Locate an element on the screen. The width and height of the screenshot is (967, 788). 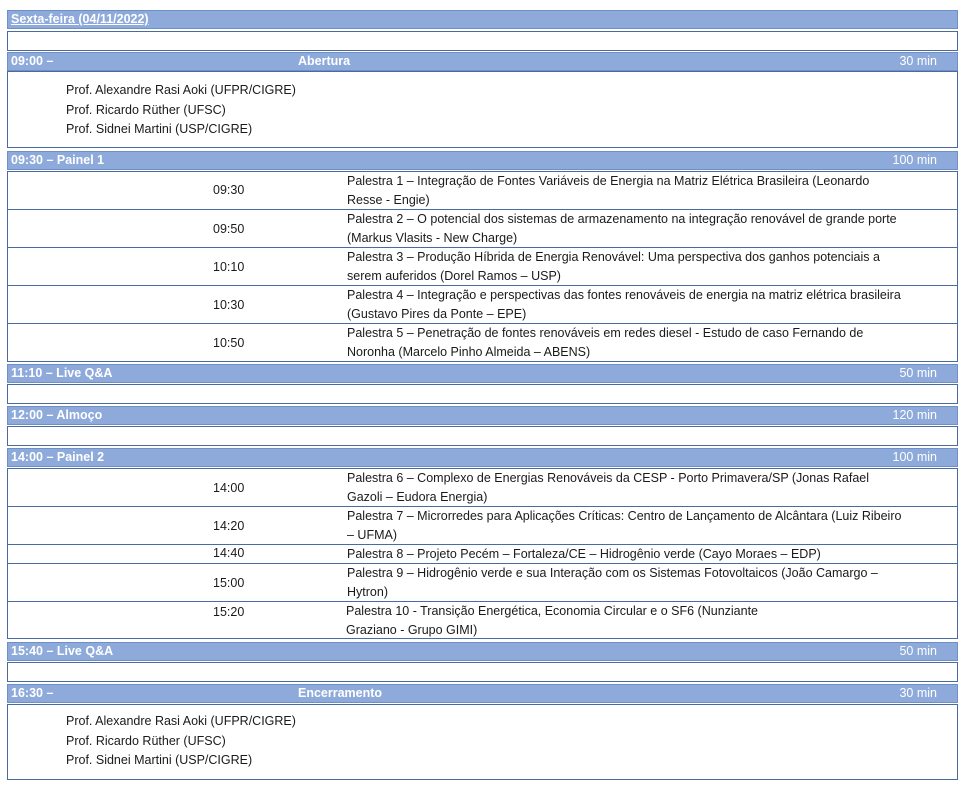
session-bar-qa1: 11:10 – Live Q&A 50 min is located at coordinates (482, 373).